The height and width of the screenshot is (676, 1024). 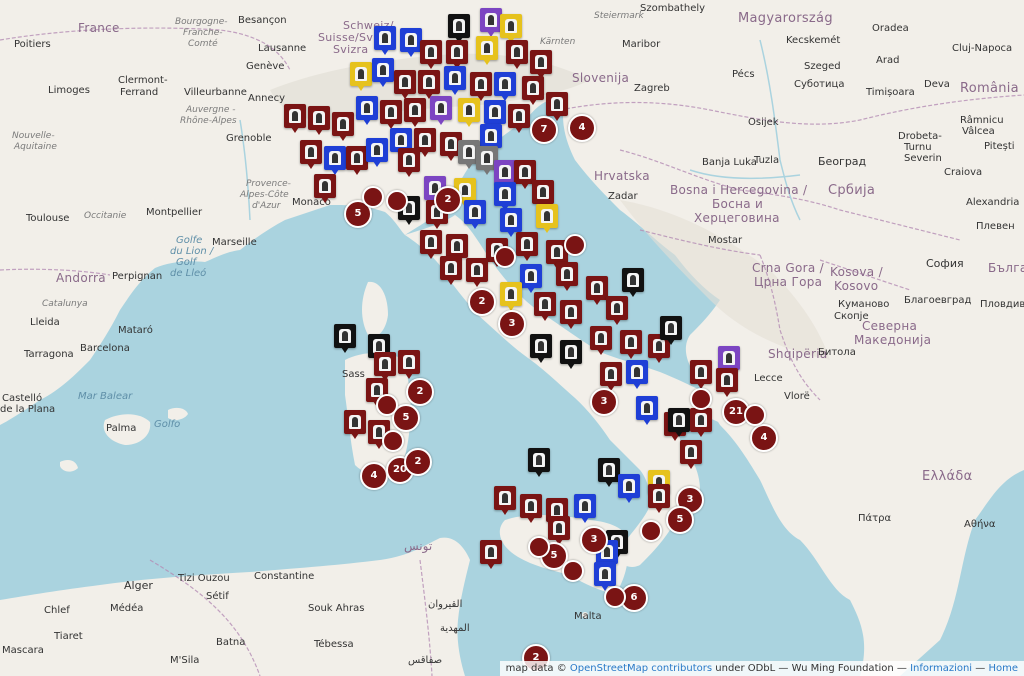 What do you see at coordinates (941, 668) in the screenshot?
I see `informazioni-link: Informazioni` at bounding box center [941, 668].